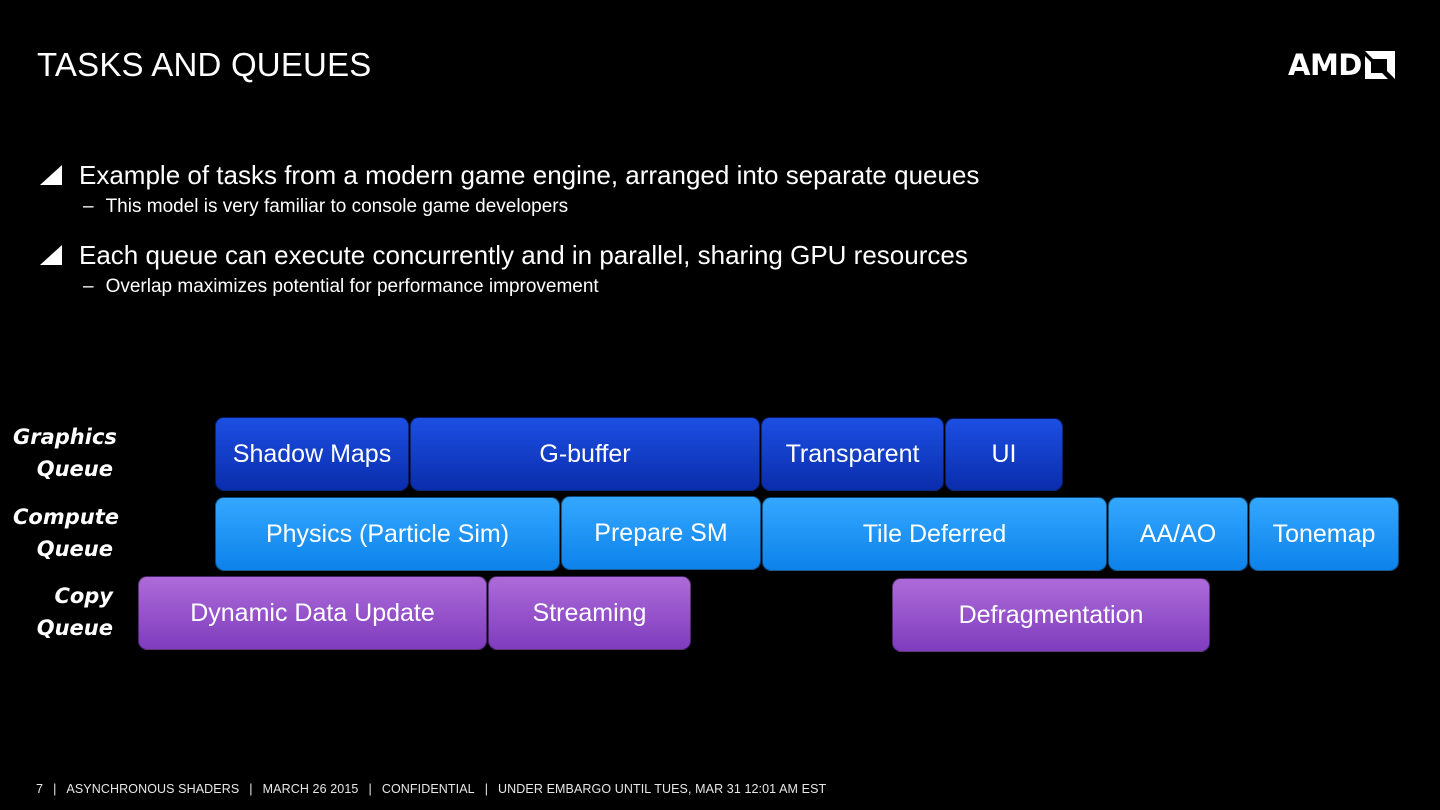 This screenshot has height=810, width=1440. I want to click on task-physics: Physics (Particle Sim), so click(387, 534).